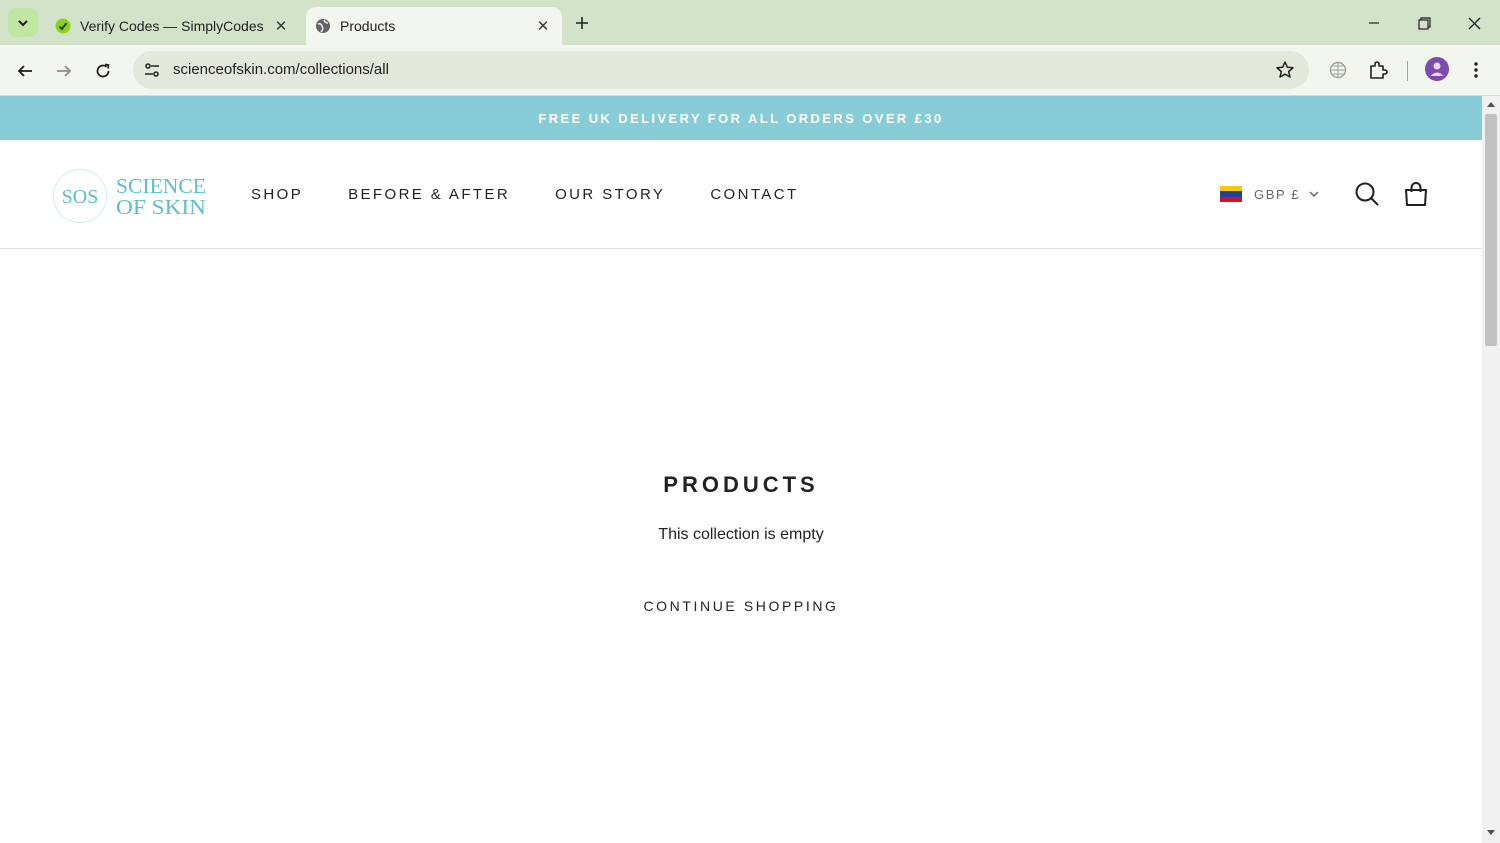 Image resolution: width=1500 pixels, height=843 pixels. I want to click on profile-icon, so click(1437, 69).